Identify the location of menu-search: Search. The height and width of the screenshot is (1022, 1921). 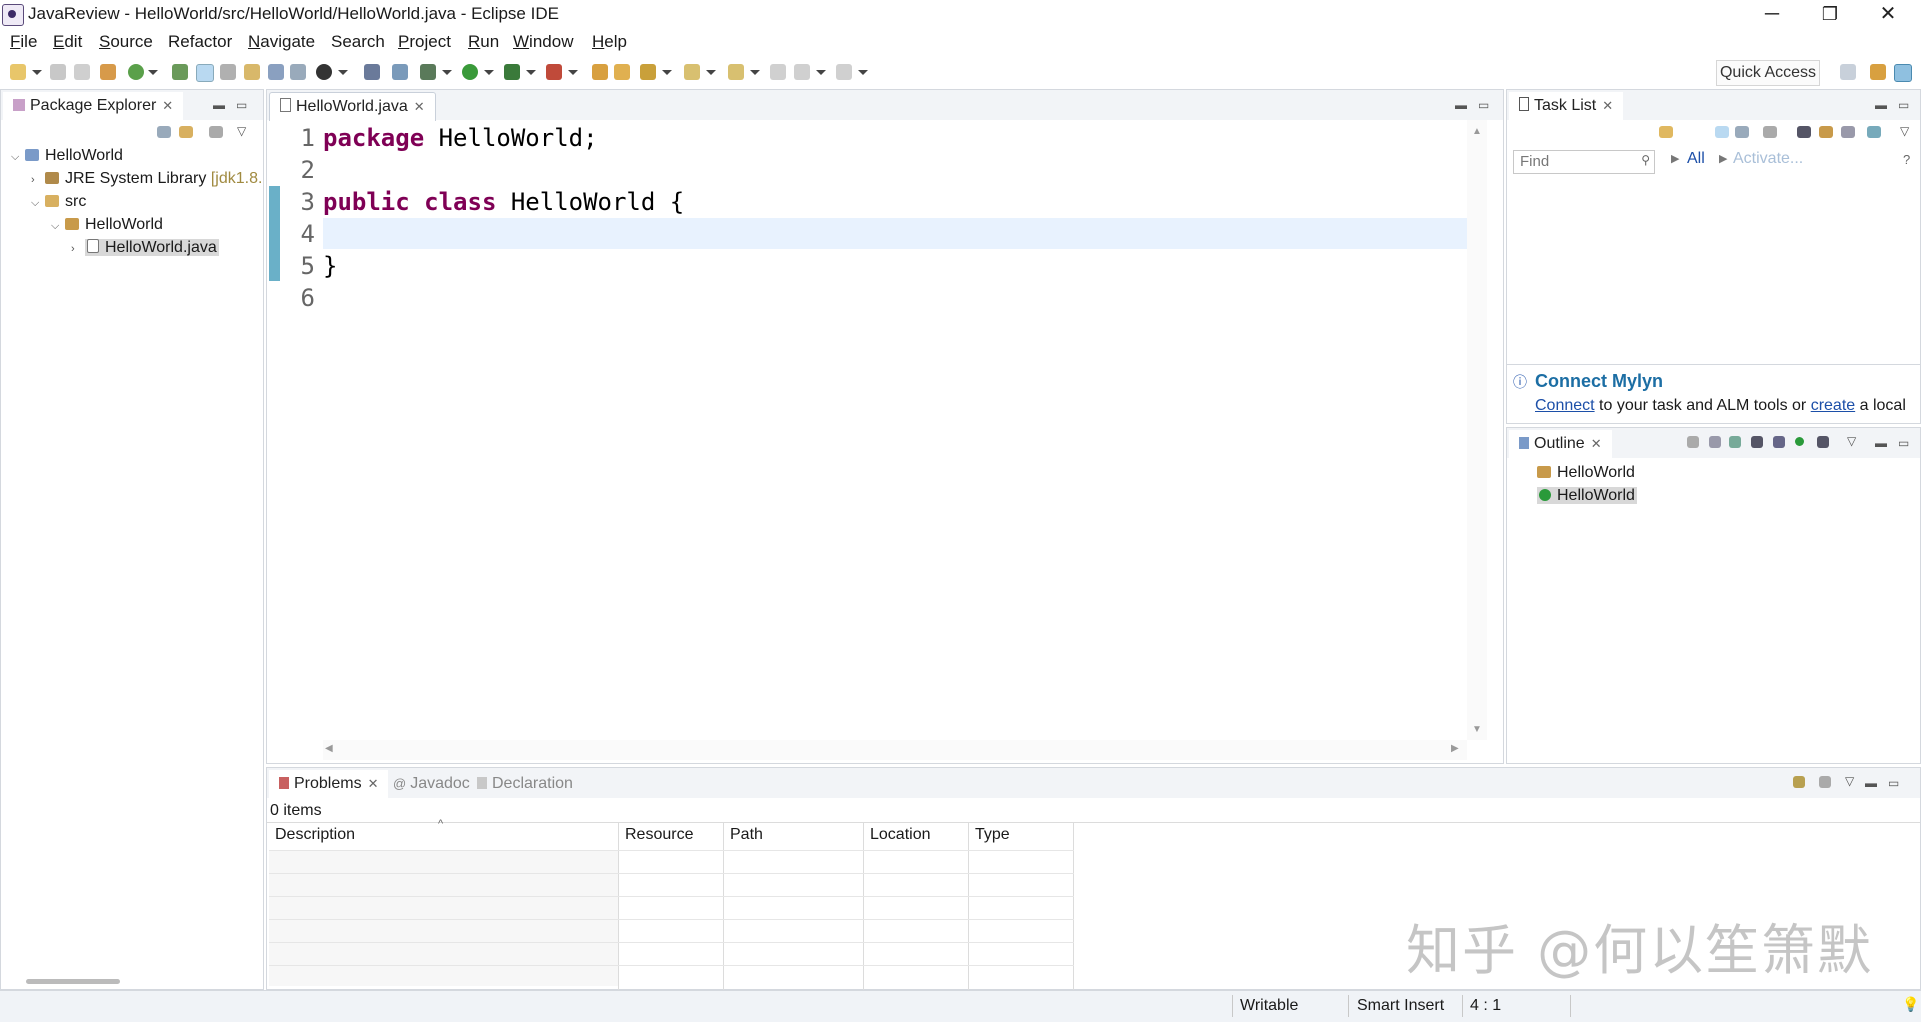
(358, 42).